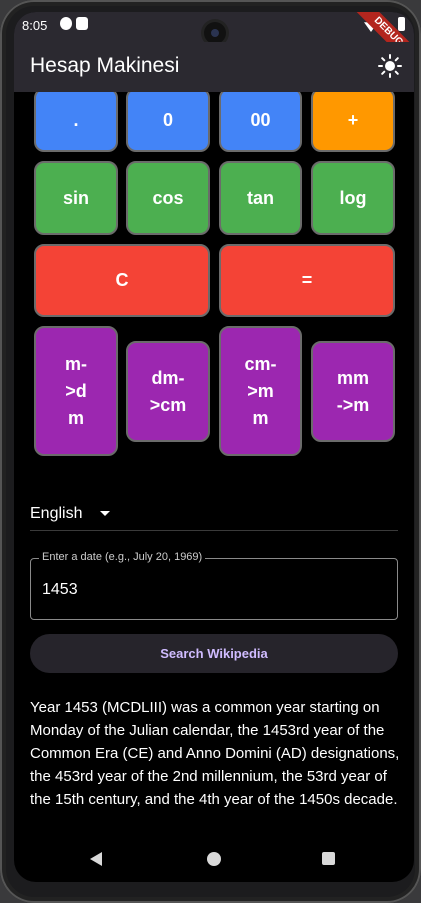  I want to click on key-mm-to-m: mm ->m, so click(353, 391).